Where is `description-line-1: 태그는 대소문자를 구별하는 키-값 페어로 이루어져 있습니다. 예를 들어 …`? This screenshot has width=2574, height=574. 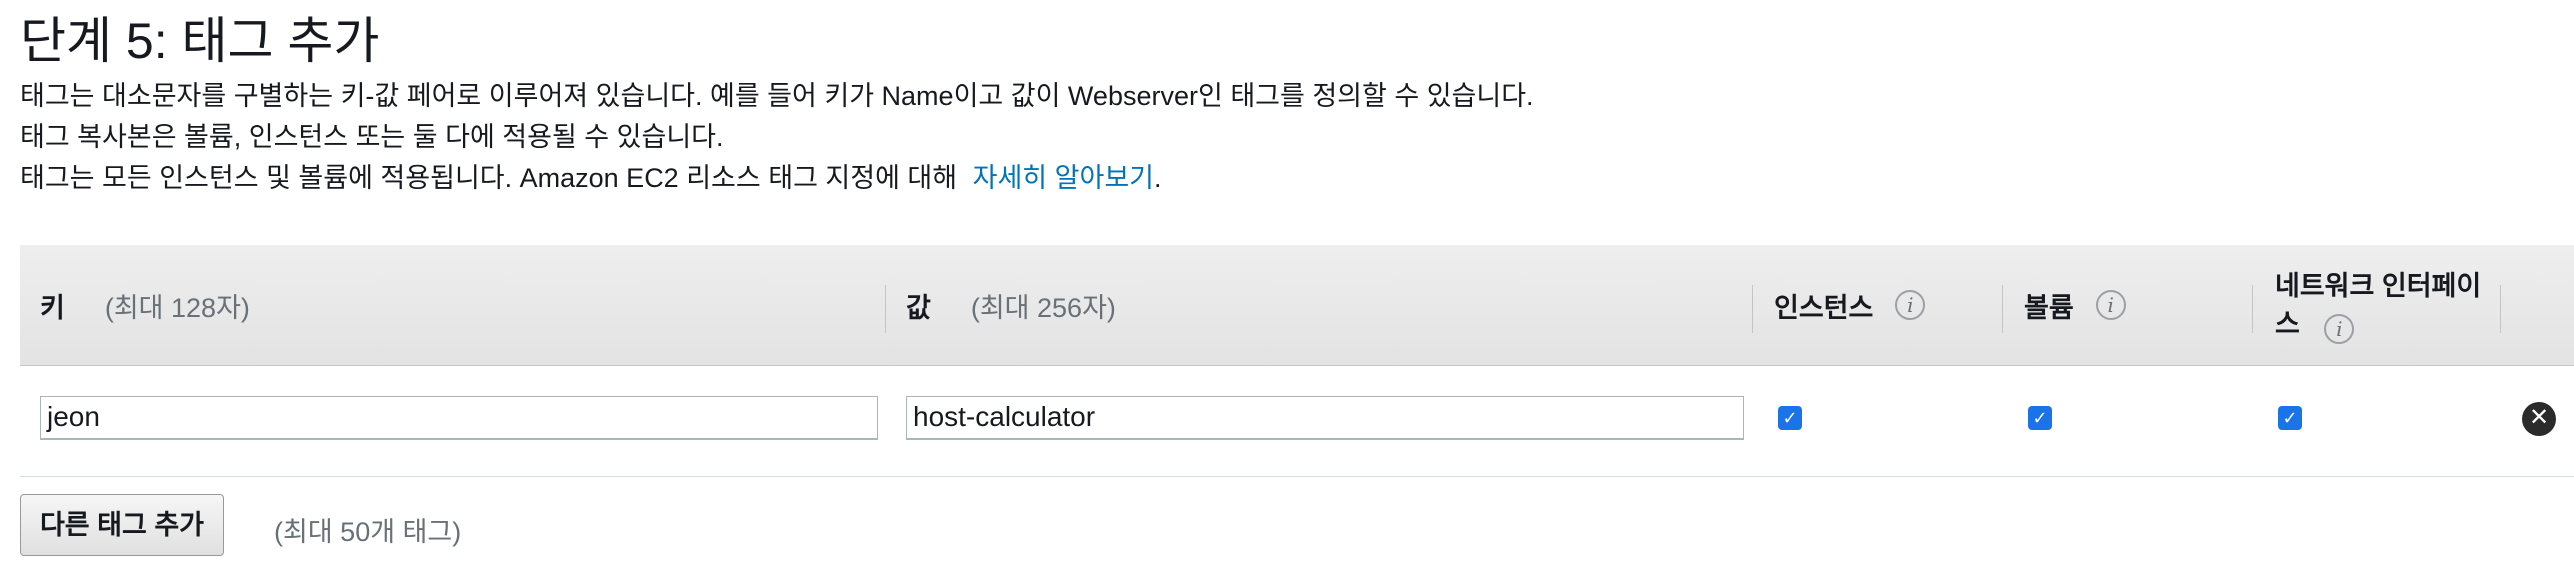
description-line-1: 태그는 대소문자를 구별하는 키-값 페어로 이루어져 있습니다. 예를 들어 … is located at coordinates (777, 96).